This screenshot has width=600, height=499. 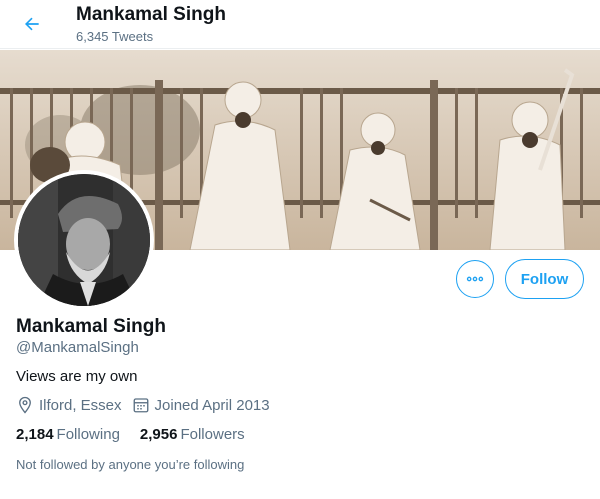 What do you see at coordinates (91, 326) in the screenshot?
I see `profile-display-name: Mankamal Singh` at bounding box center [91, 326].